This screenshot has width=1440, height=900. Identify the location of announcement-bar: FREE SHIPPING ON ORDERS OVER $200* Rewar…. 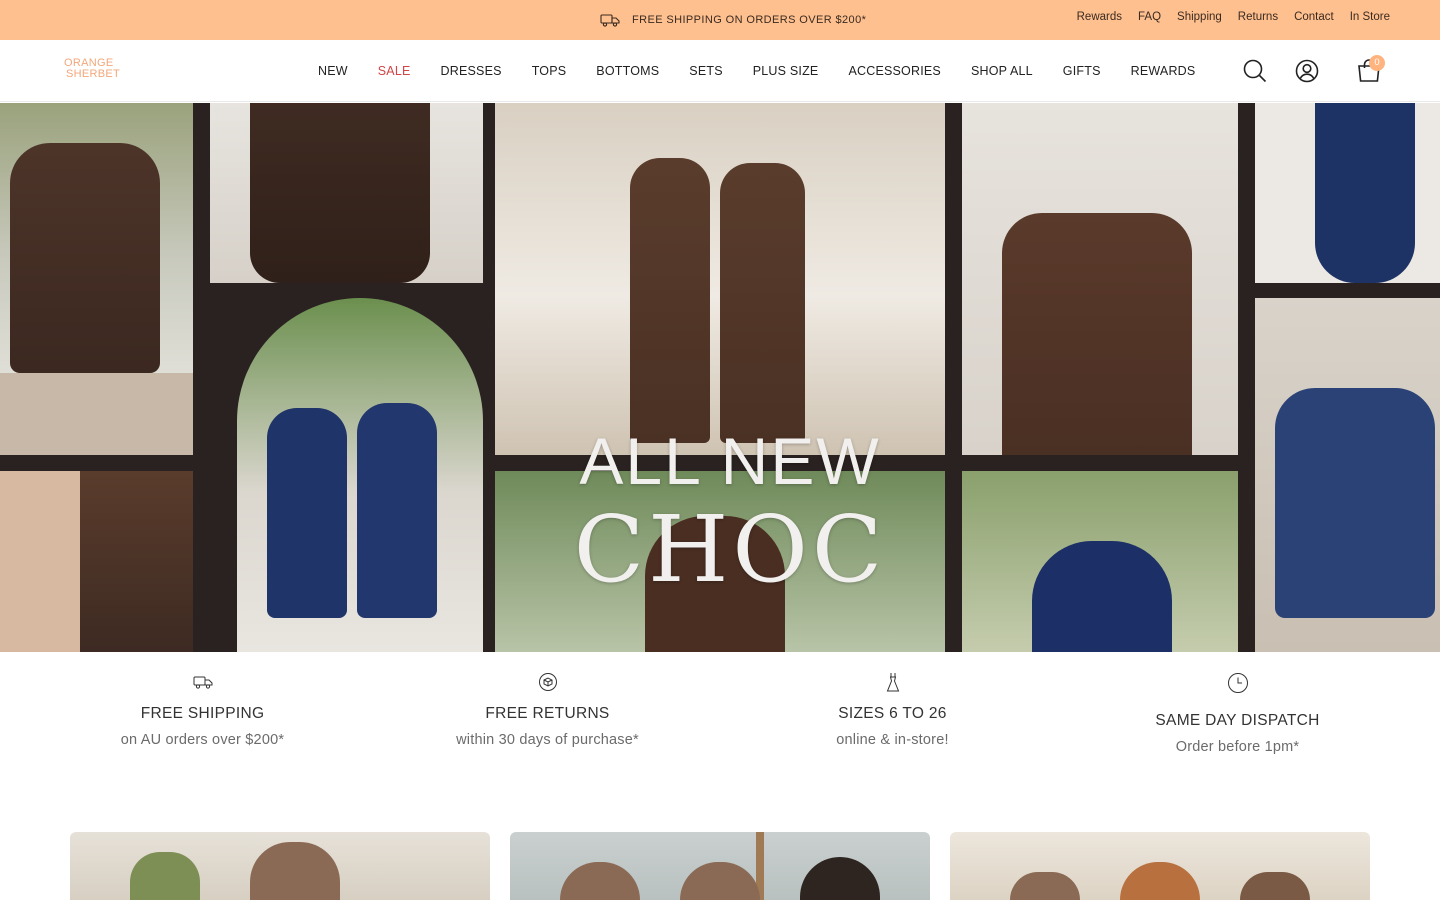
(720, 20).